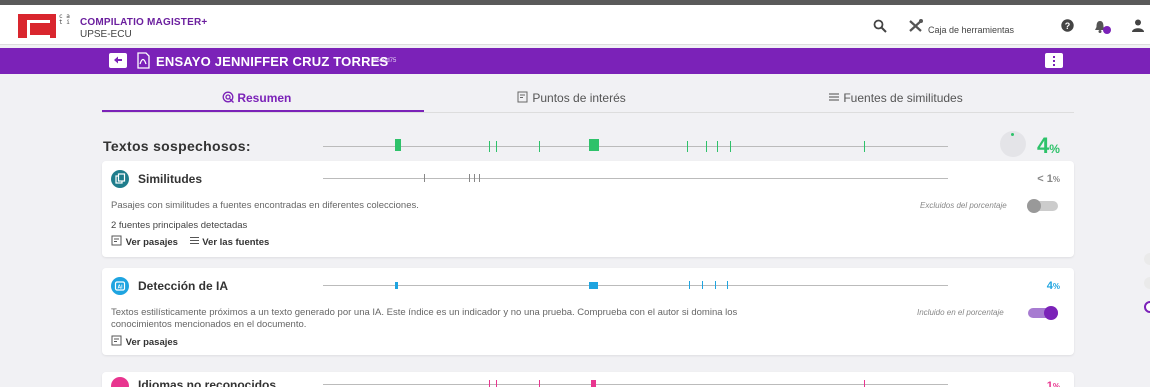  What do you see at coordinates (236, 242) in the screenshot?
I see `view-sources-label: Ver las fuentes` at bounding box center [236, 242].